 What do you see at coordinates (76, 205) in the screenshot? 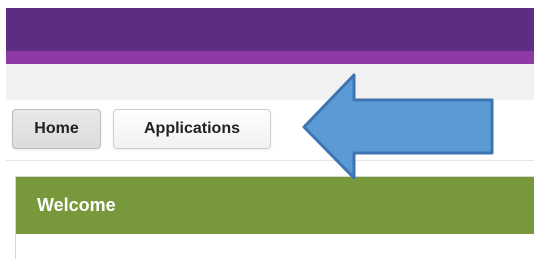
I see `welcome-panel-title: Welcome` at bounding box center [76, 205].